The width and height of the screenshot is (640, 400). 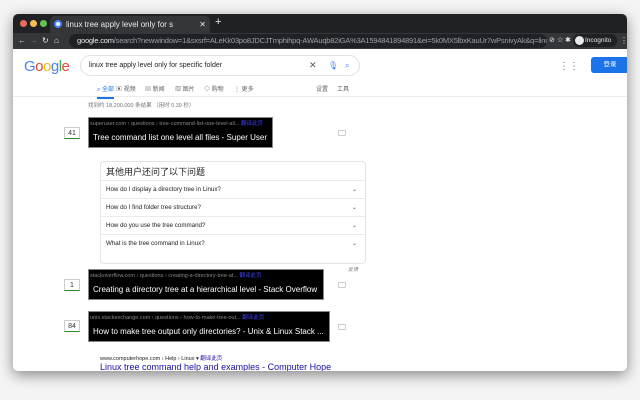 What do you see at coordinates (126, 88) in the screenshot?
I see `tab-videos: ▣ 视频` at bounding box center [126, 88].